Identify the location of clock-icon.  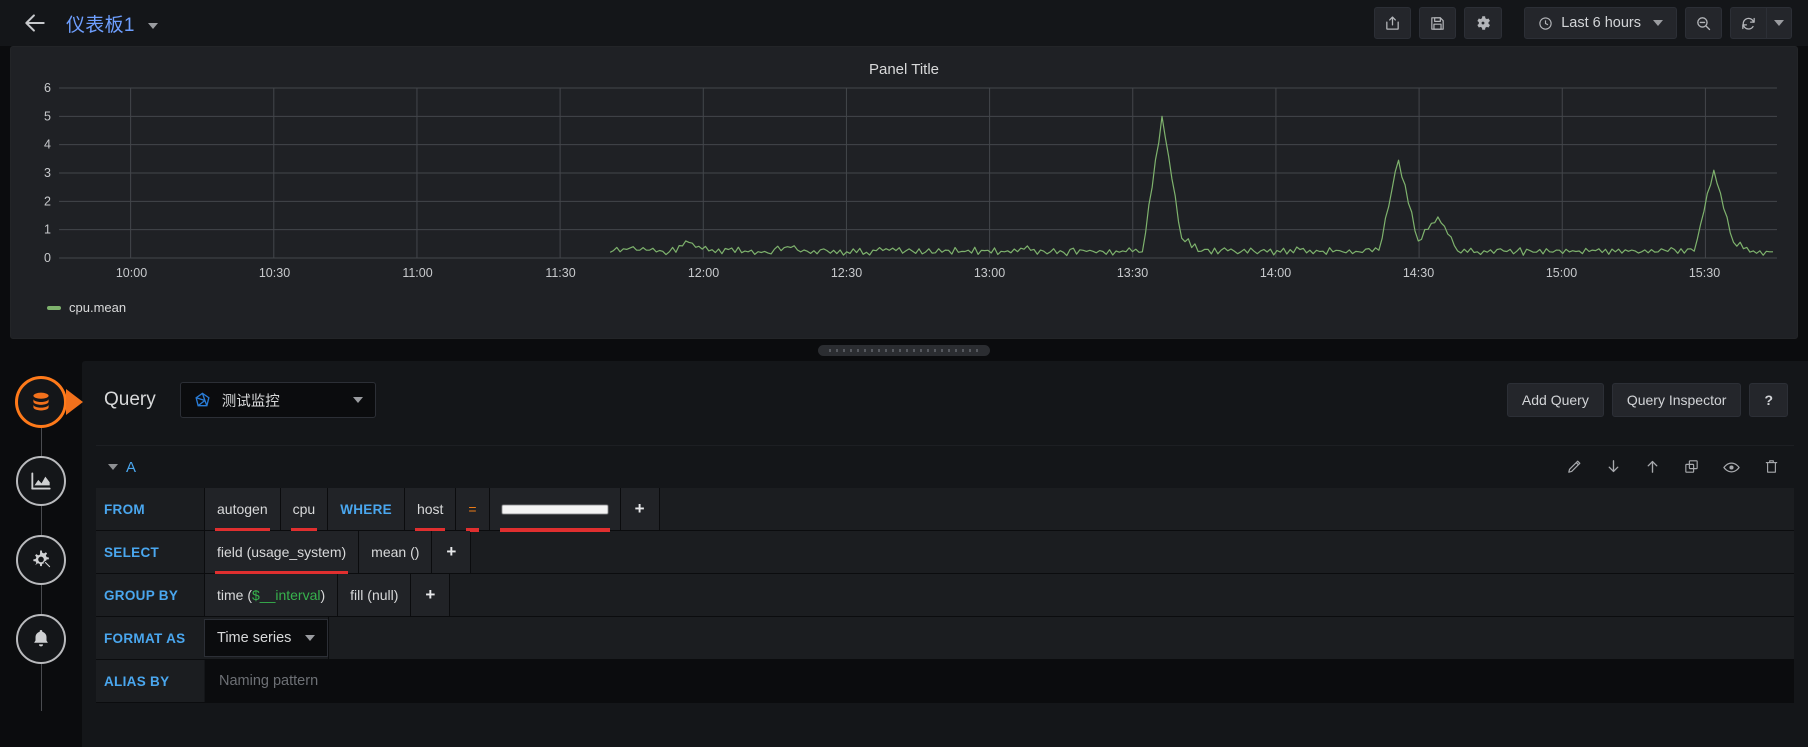
(1545, 23).